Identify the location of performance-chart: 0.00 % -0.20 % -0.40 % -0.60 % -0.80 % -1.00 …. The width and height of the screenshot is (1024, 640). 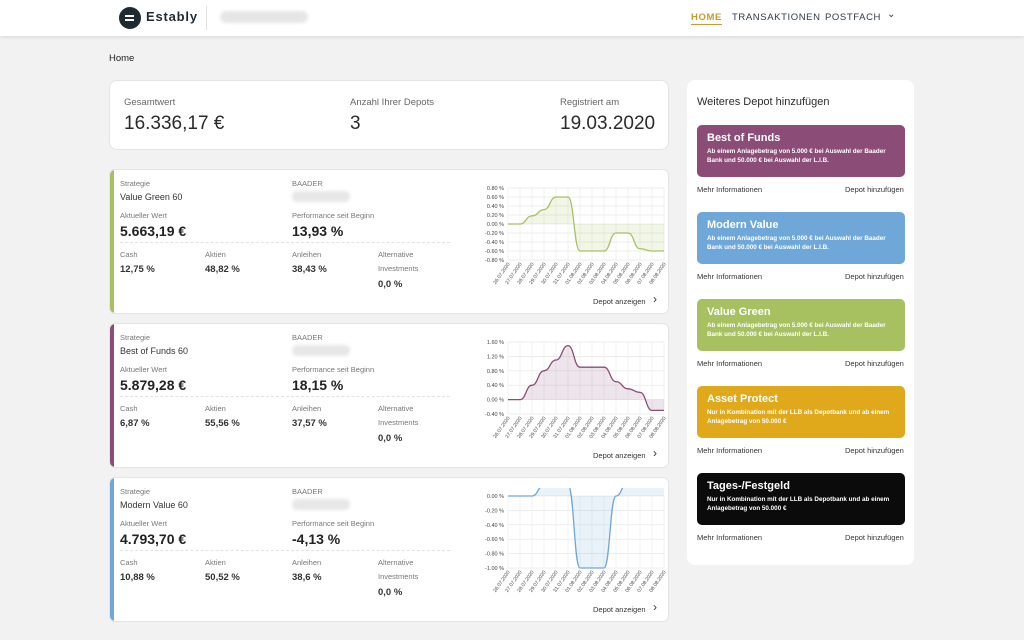
(575, 541).